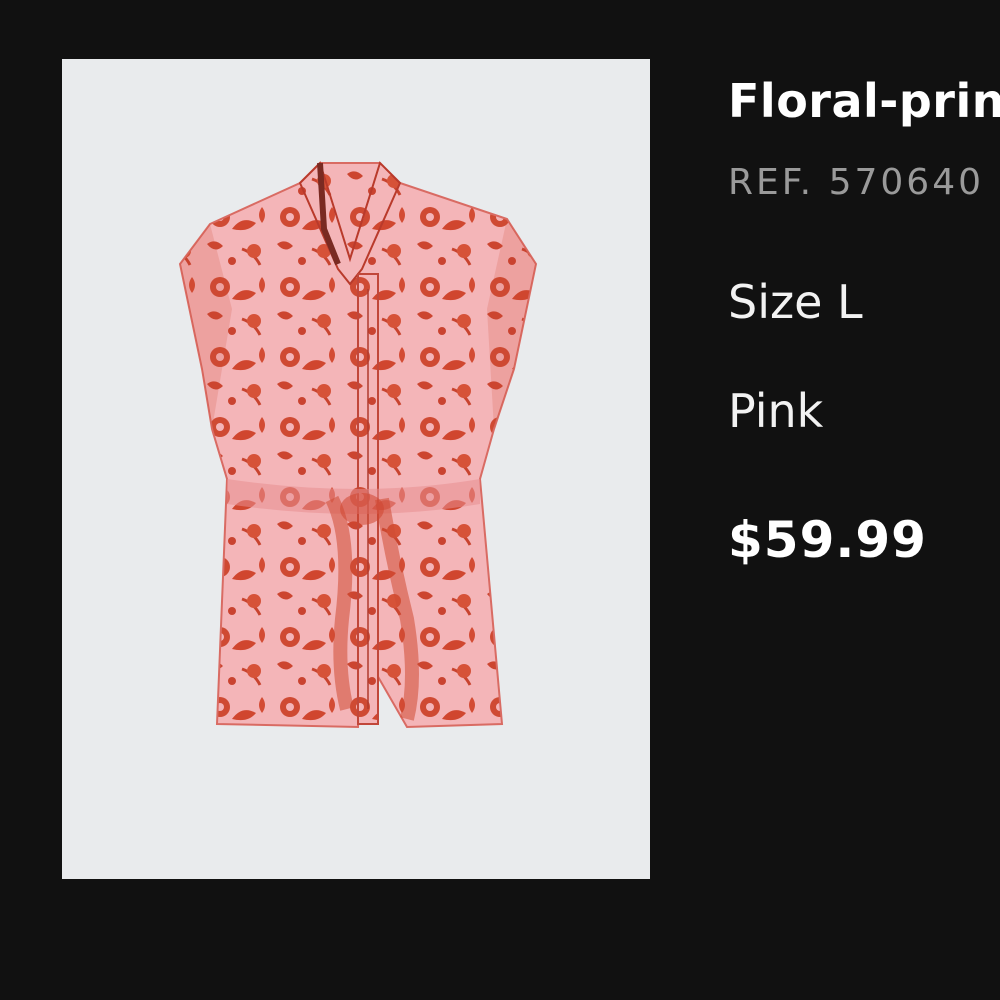 The image size is (1000, 1000). What do you see at coordinates (864, 101) in the screenshot?
I see `product-title: Floral-prin` at bounding box center [864, 101].